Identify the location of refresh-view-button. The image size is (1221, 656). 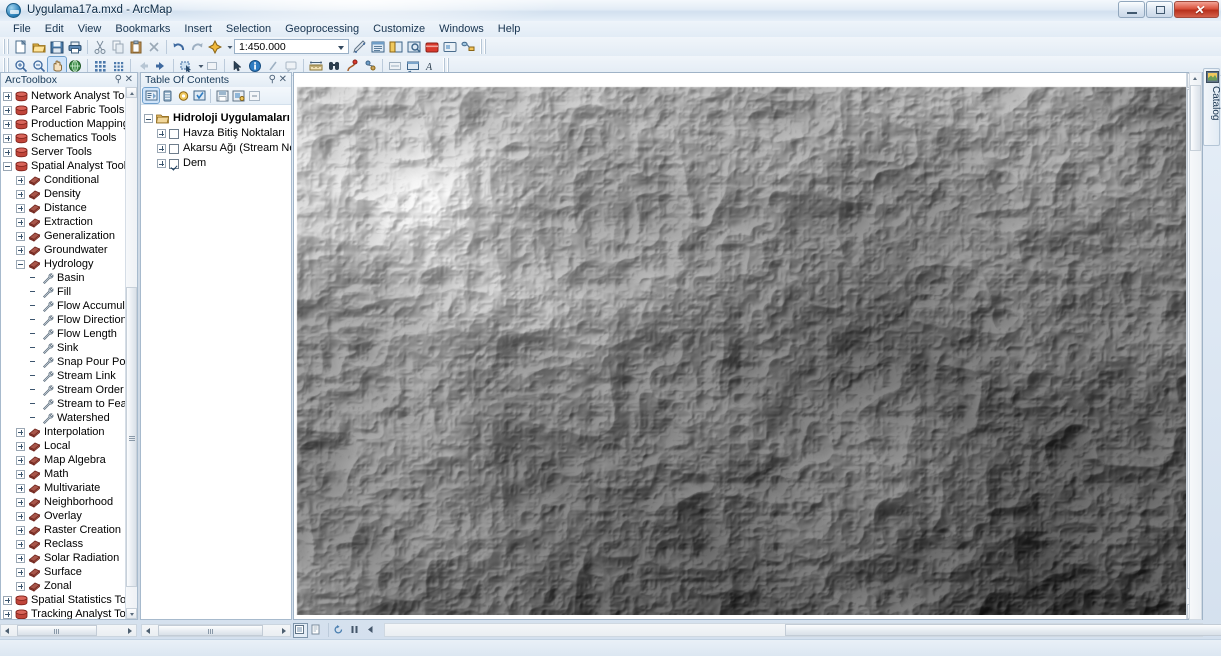
(339, 630).